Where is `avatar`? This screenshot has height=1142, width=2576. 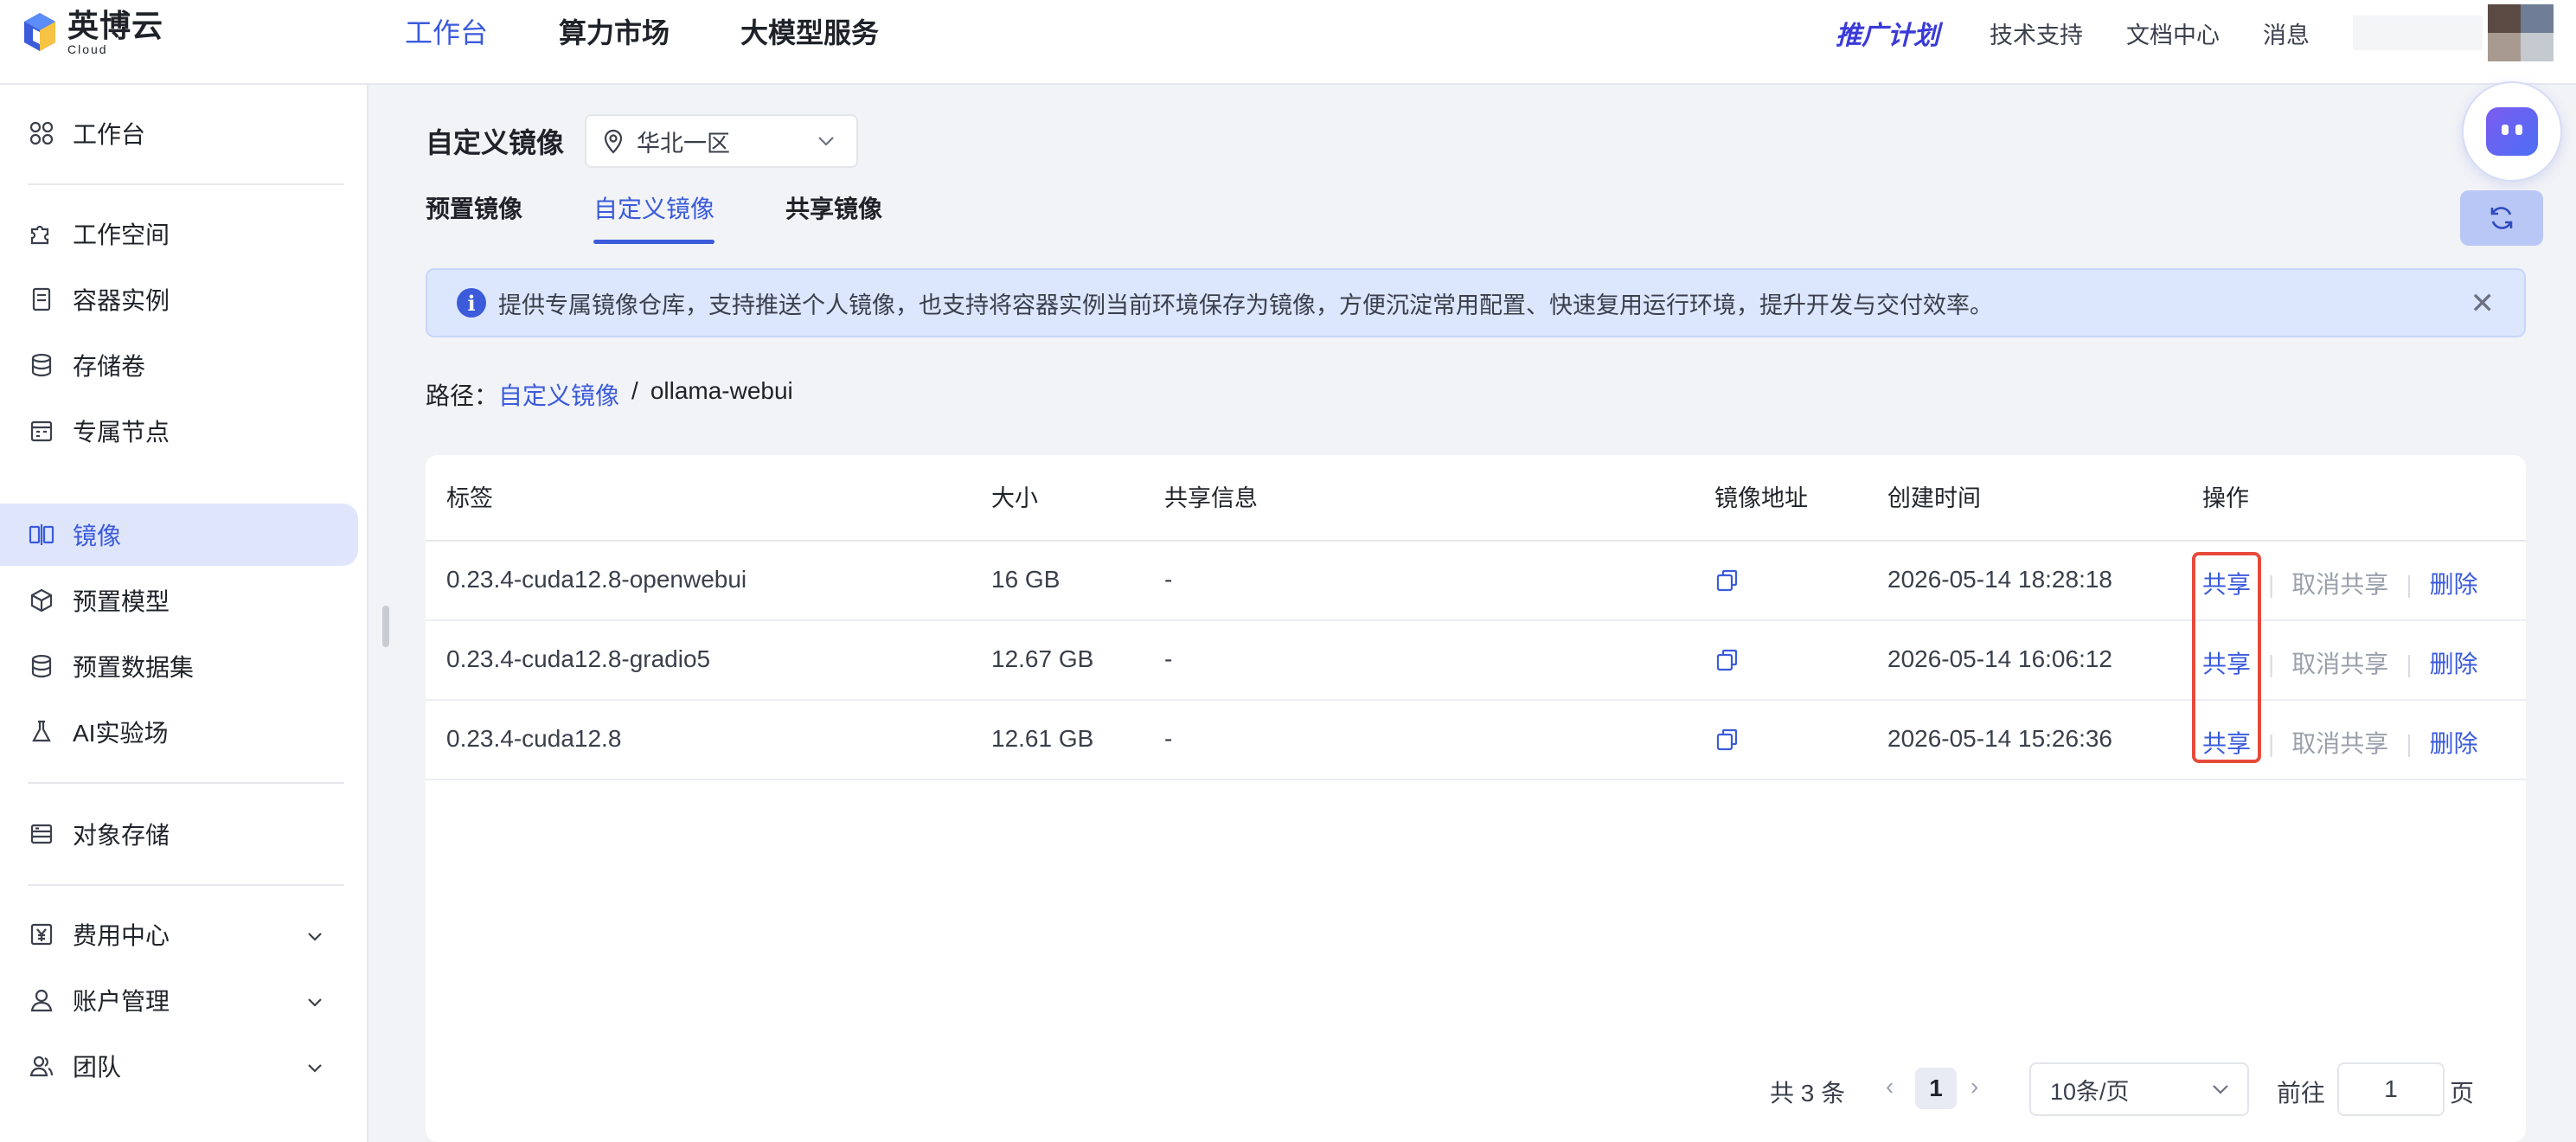
avatar is located at coordinates (2521, 32).